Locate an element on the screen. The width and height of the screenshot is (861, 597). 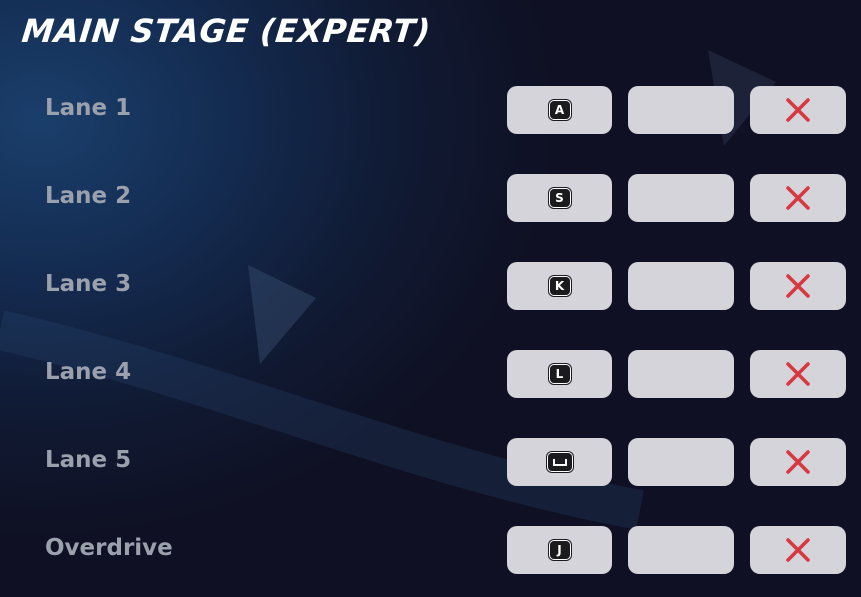
binding-row-lane-3: Lane 3 K is located at coordinates (430, 286).